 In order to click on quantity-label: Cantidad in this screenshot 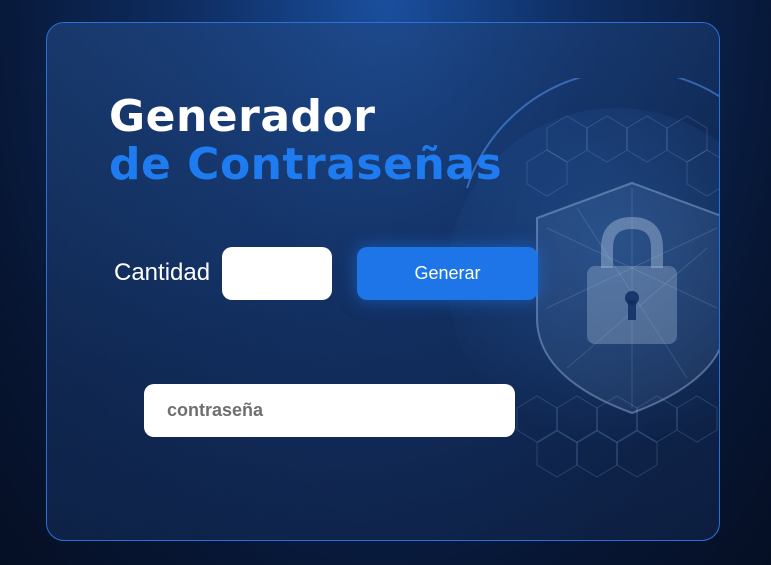, I will do `click(162, 272)`.